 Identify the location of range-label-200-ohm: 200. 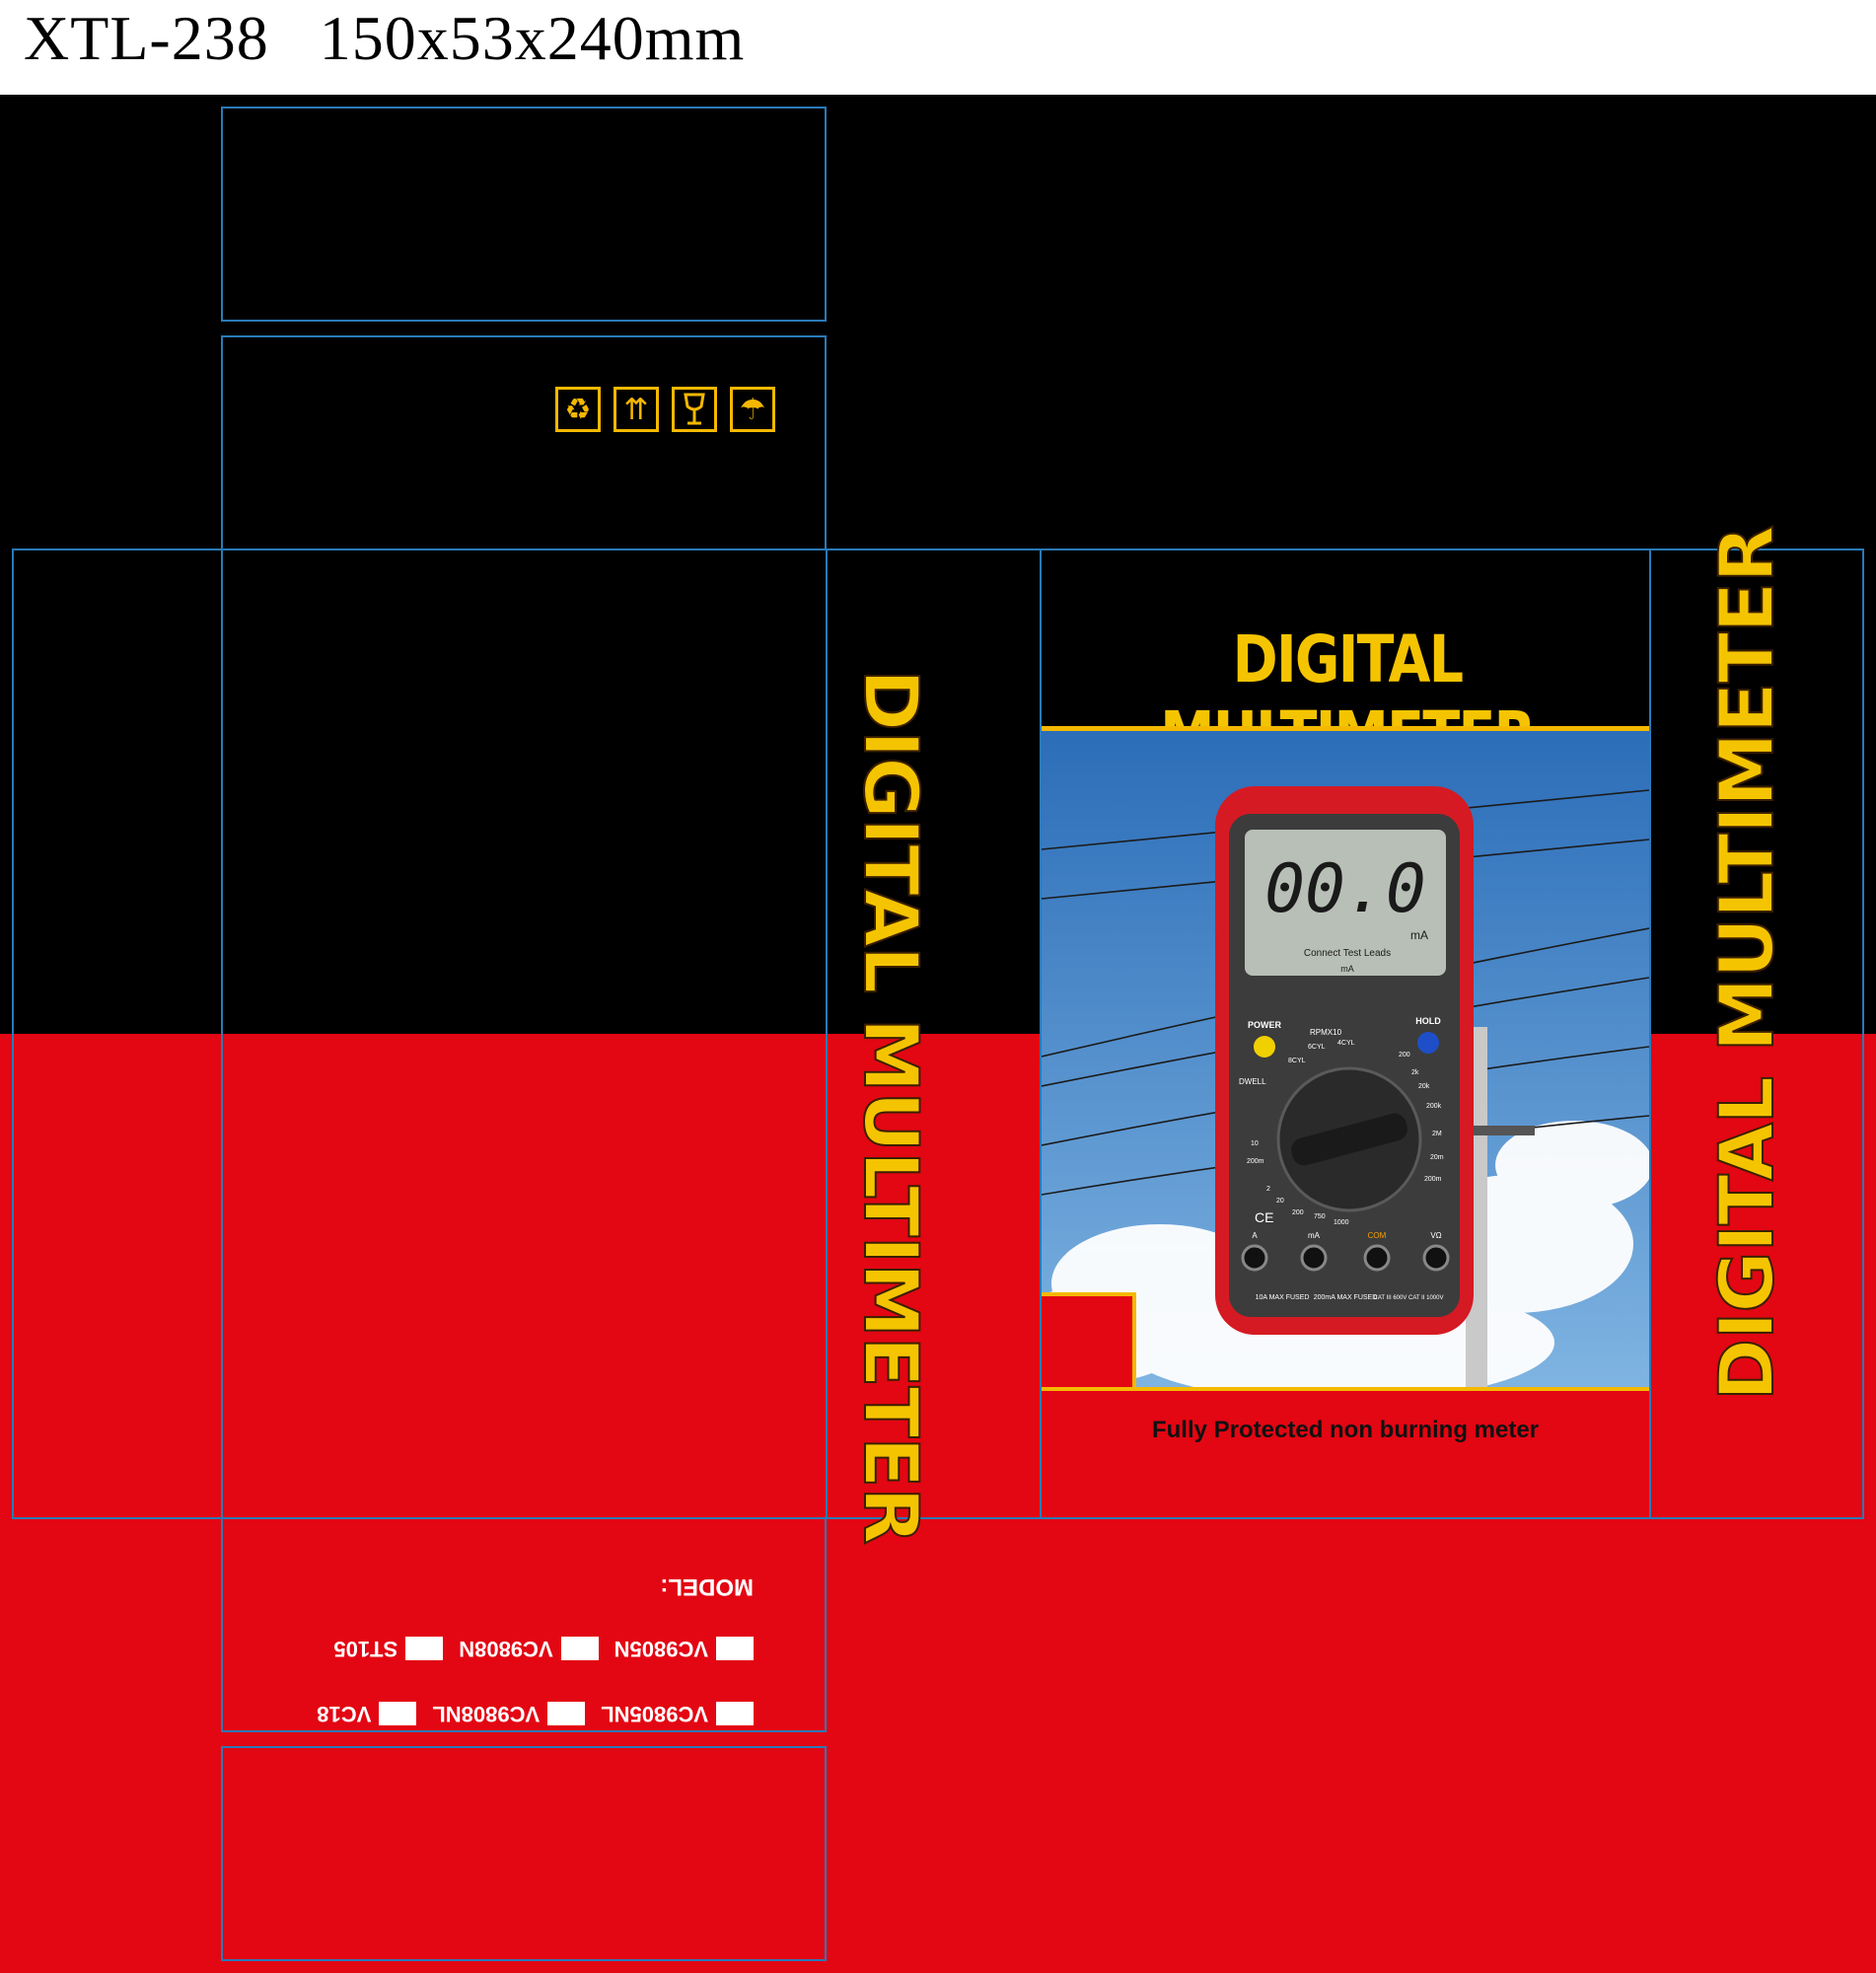
(1404, 1055).